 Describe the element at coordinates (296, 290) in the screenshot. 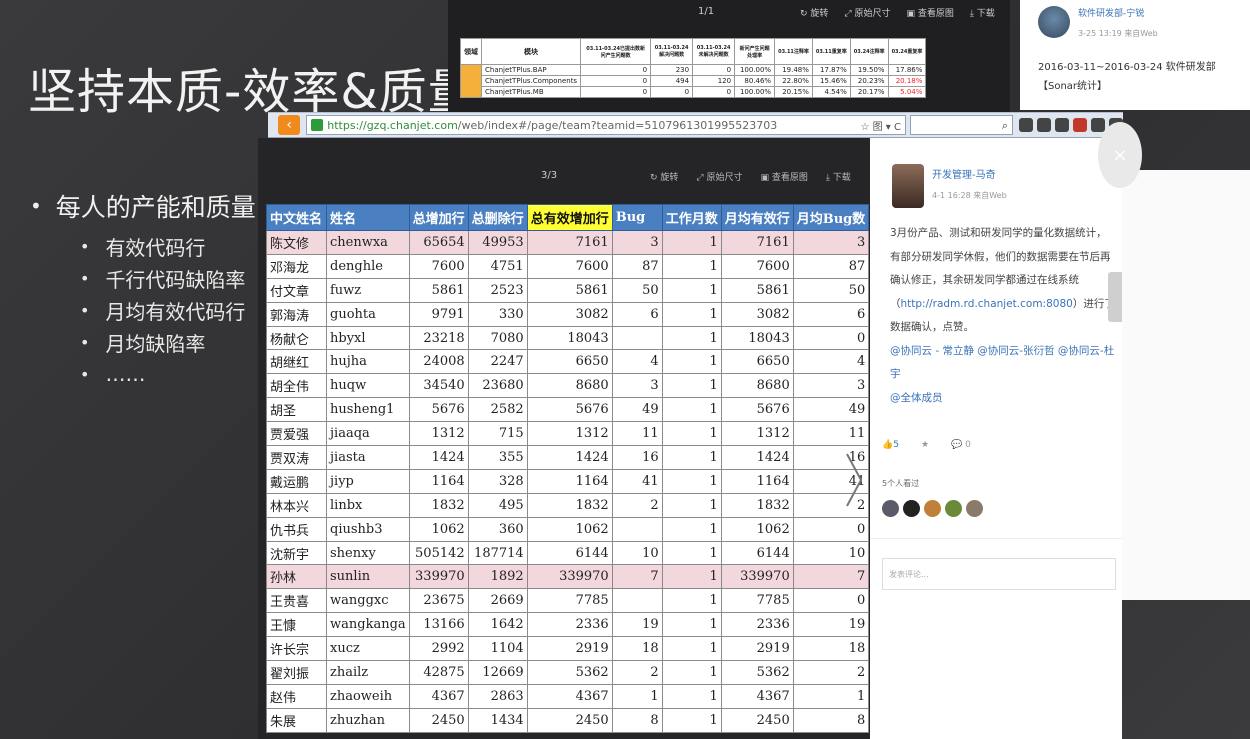

I see `cell-chinese-name: 付文章` at that location.